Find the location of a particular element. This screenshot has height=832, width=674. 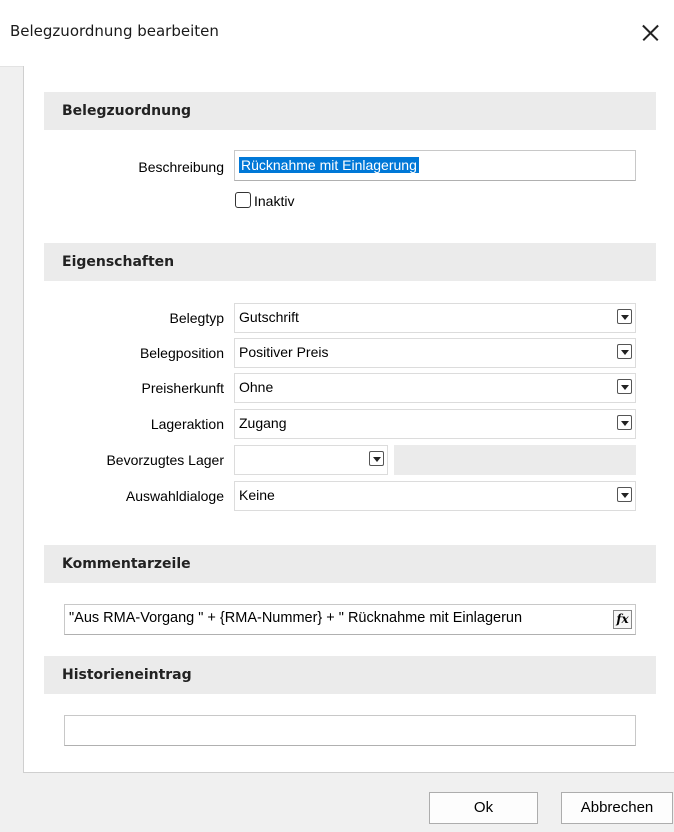

lageraktion-value: Zugang is located at coordinates (263, 423).